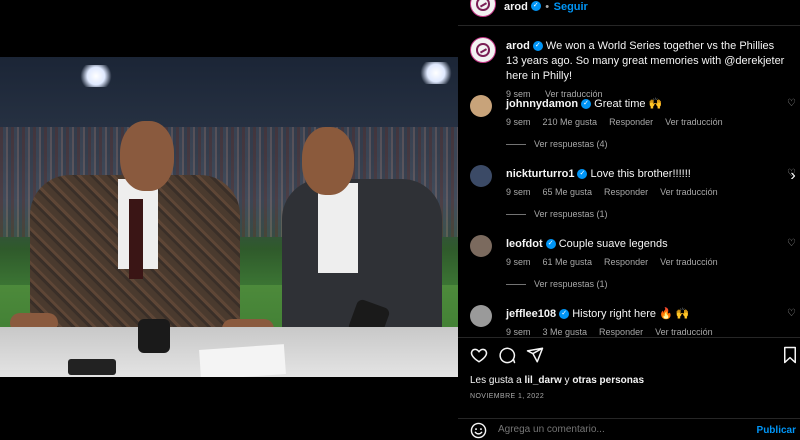 This screenshot has width=800, height=440. I want to click on comment-likes: 61 Me gusta, so click(568, 262).